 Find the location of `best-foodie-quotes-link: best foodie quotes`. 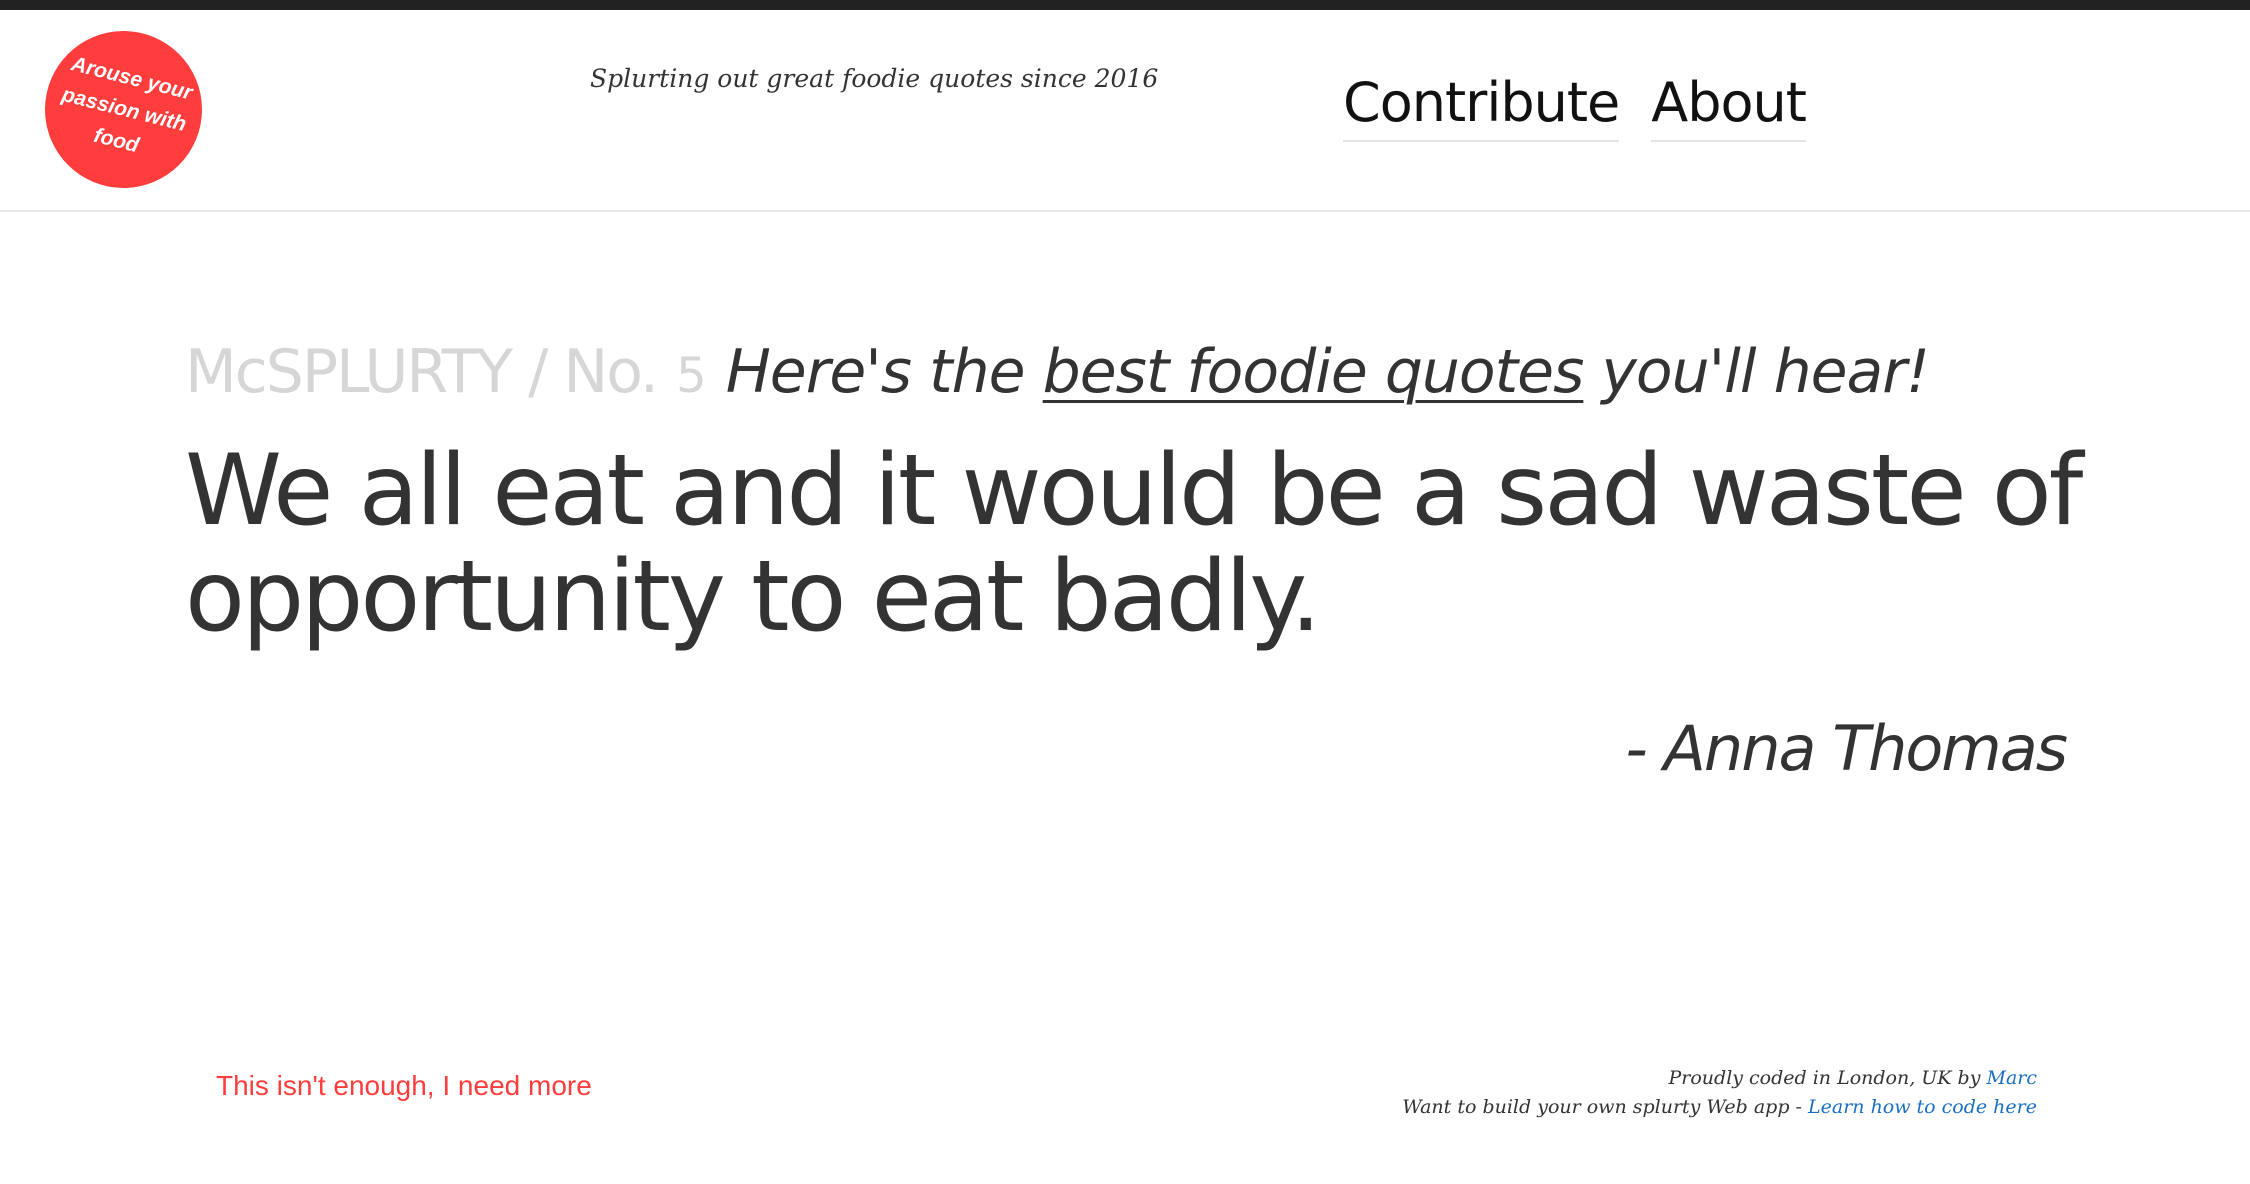

best-foodie-quotes-link: best foodie quotes is located at coordinates (1314, 372).